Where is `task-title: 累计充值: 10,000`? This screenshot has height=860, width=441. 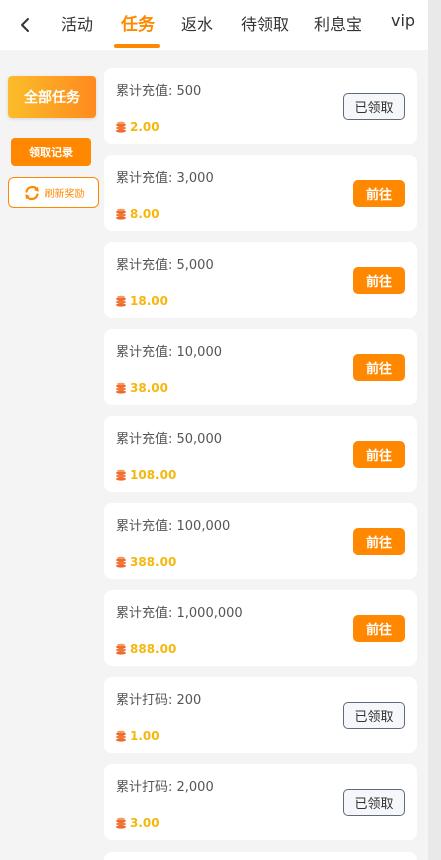
task-title: 累计充值: 10,000 is located at coordinates (169, 352).